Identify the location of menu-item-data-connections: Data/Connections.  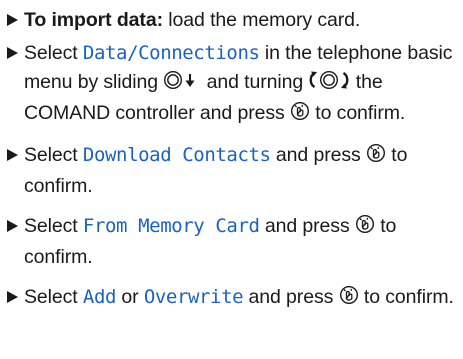
(171, 53).